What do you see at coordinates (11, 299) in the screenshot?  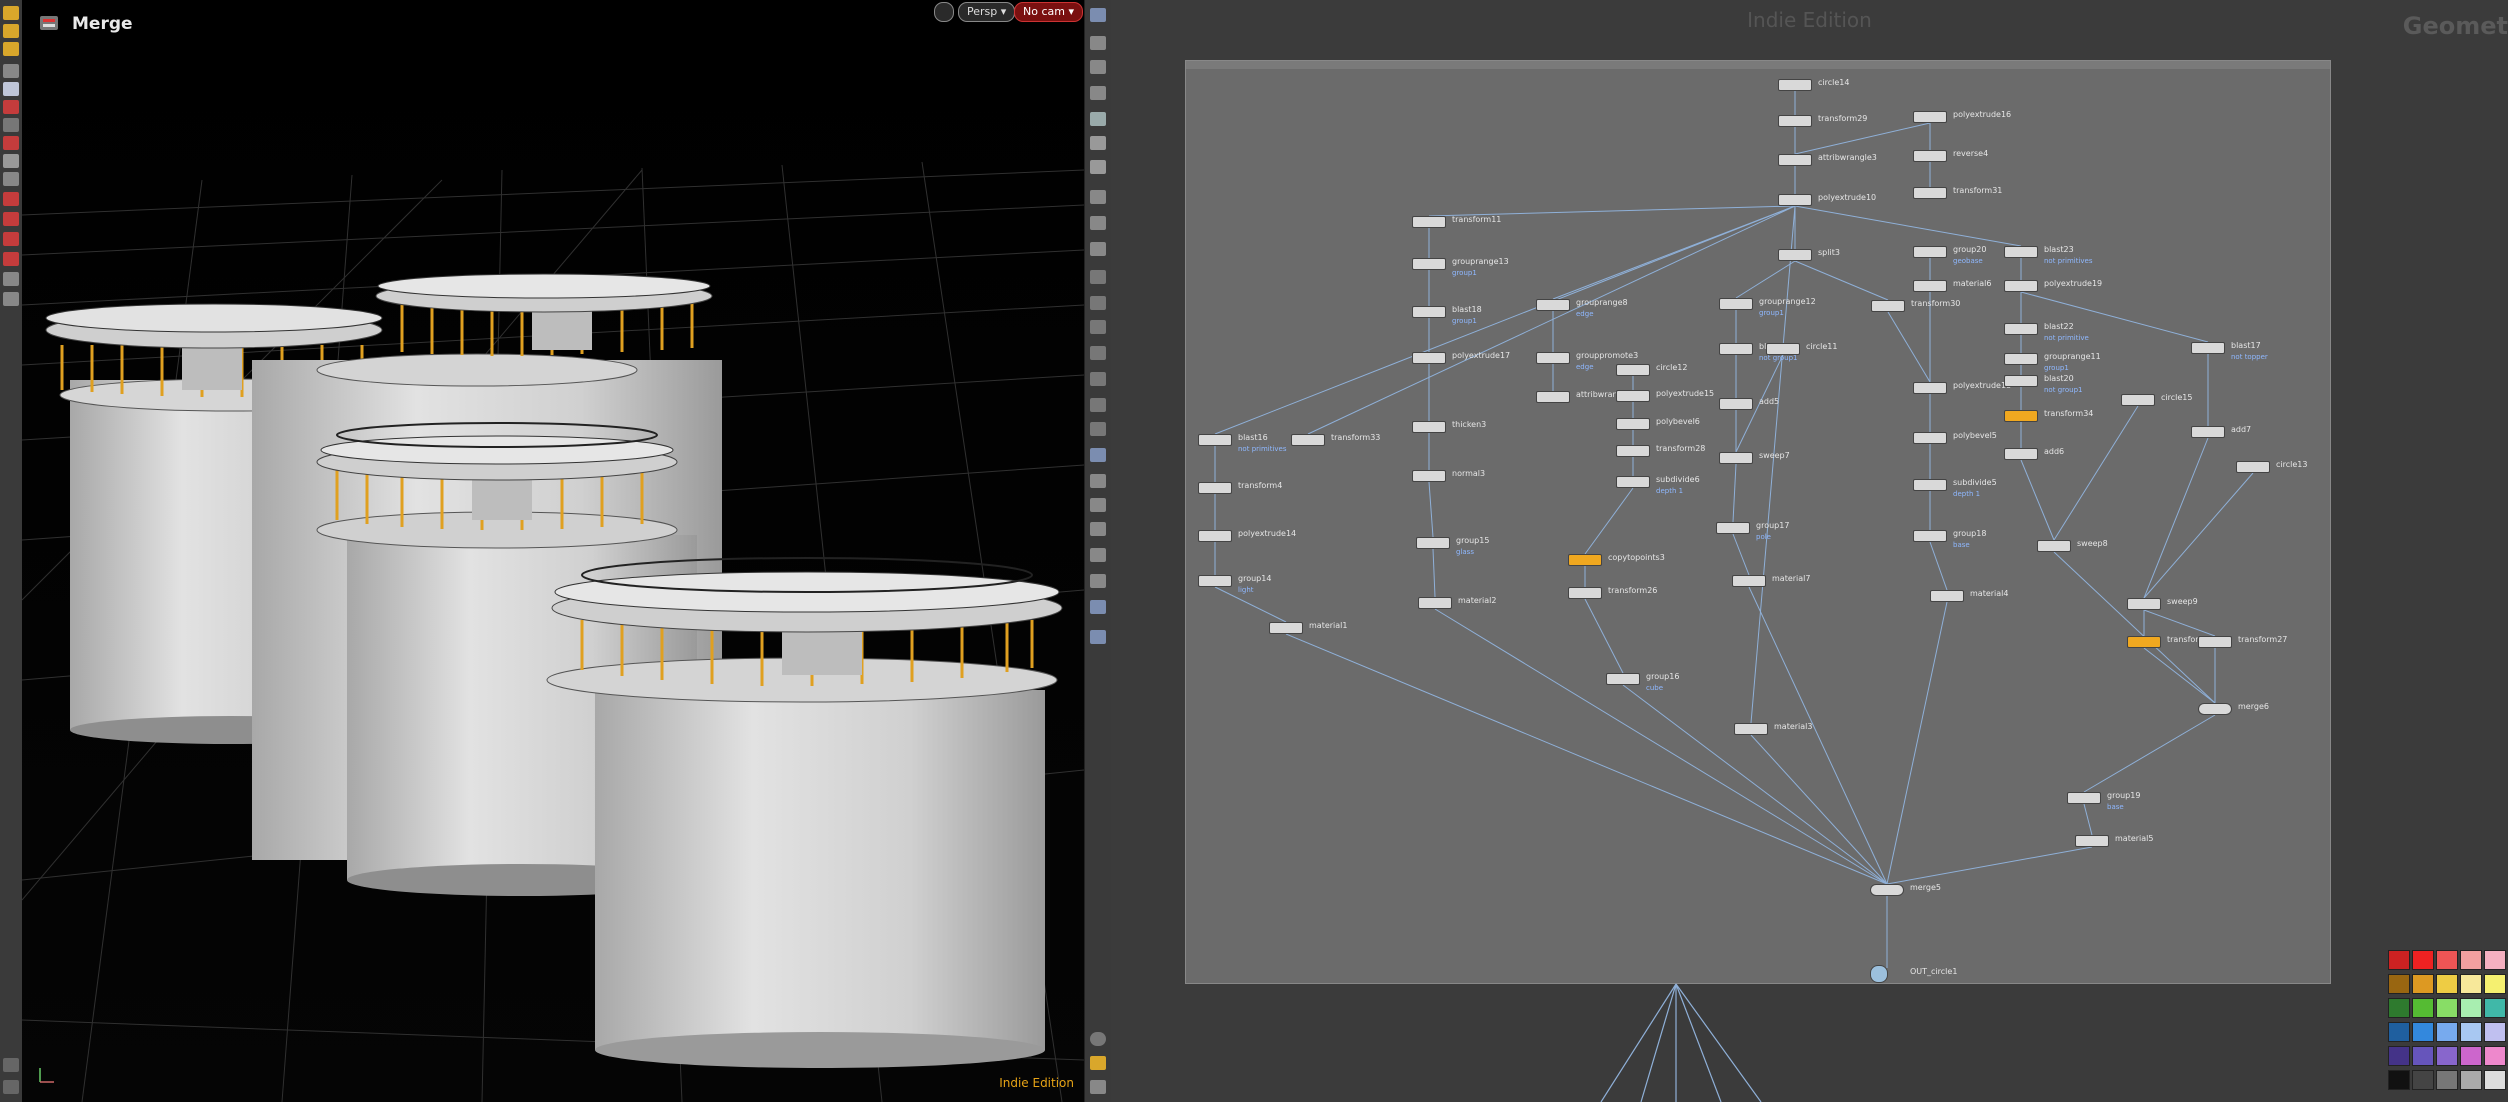 I see `display-tool-icon` at bounding box center [11, 299].